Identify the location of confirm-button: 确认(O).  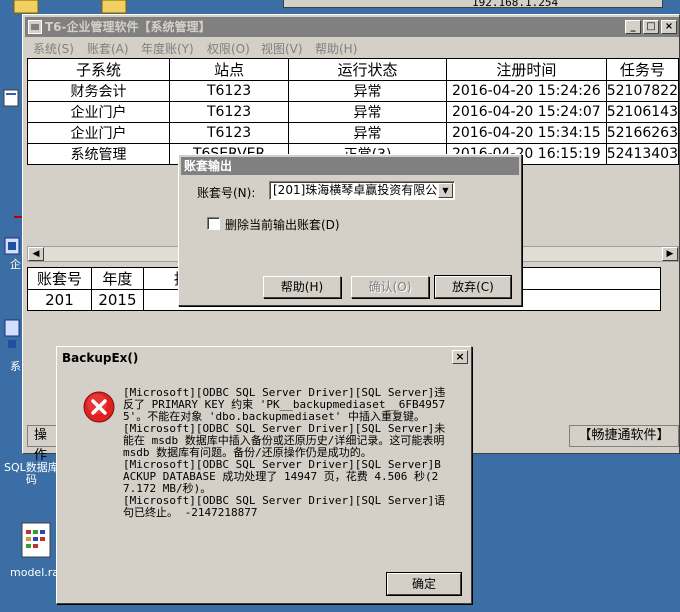
(390, 287).